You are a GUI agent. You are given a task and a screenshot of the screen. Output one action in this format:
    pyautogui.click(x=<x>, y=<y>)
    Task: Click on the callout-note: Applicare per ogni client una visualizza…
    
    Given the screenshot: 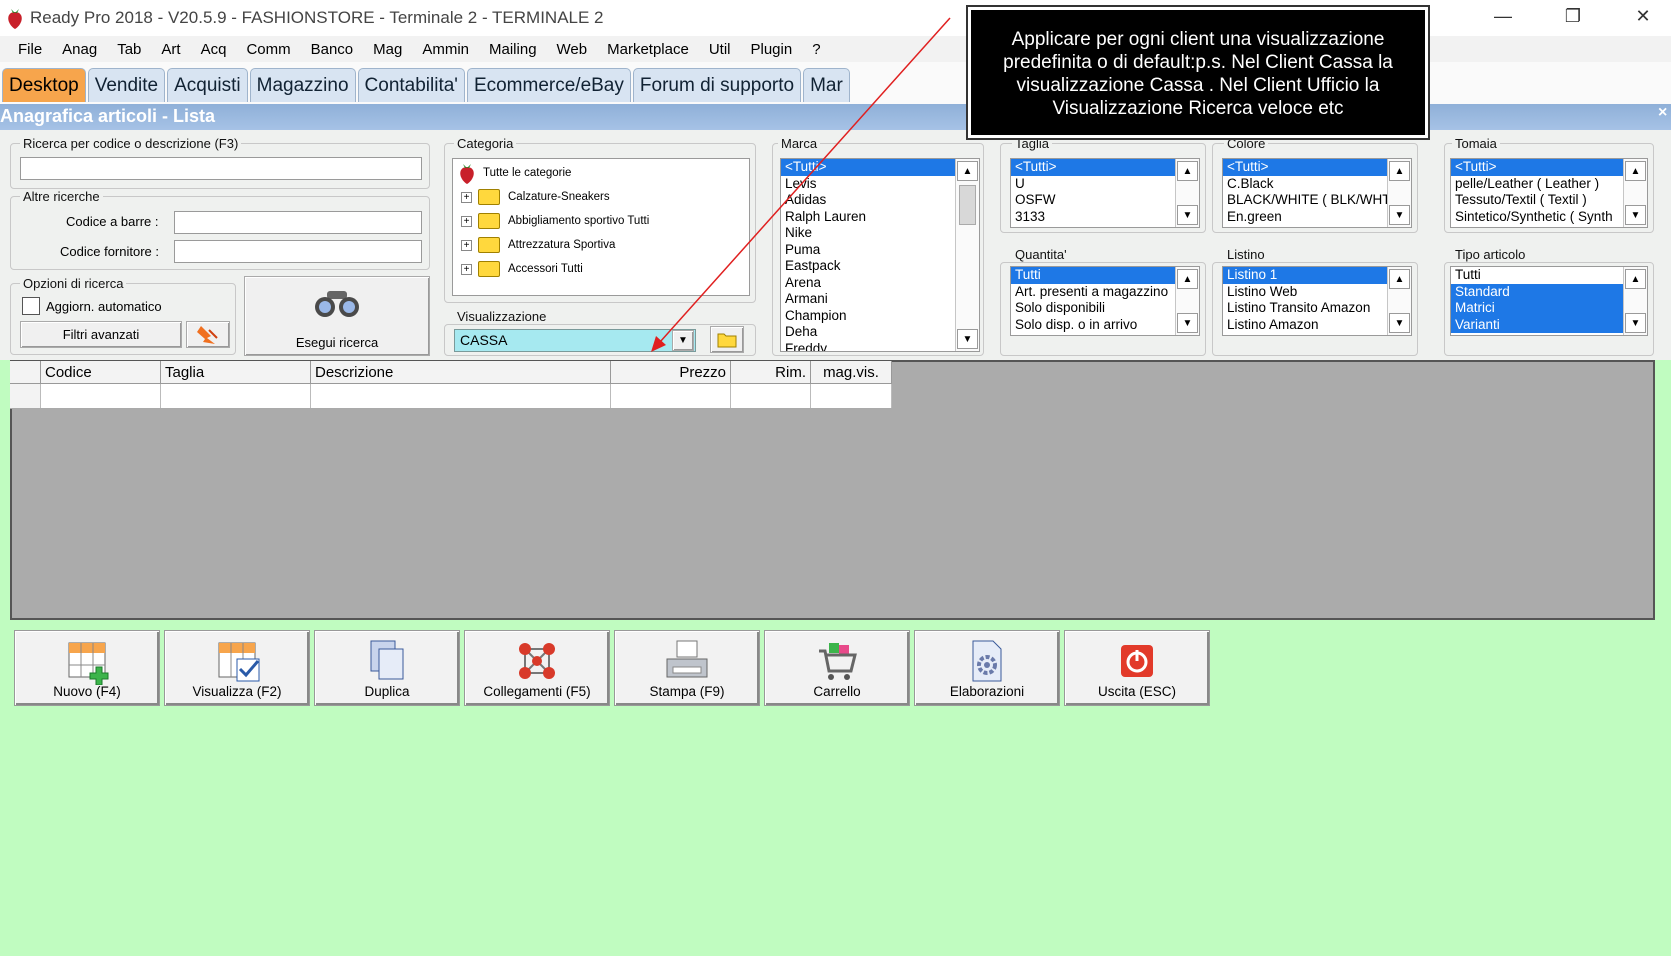 What is the action you would take?
    pyautogui.click(x=1198, y=72)
    